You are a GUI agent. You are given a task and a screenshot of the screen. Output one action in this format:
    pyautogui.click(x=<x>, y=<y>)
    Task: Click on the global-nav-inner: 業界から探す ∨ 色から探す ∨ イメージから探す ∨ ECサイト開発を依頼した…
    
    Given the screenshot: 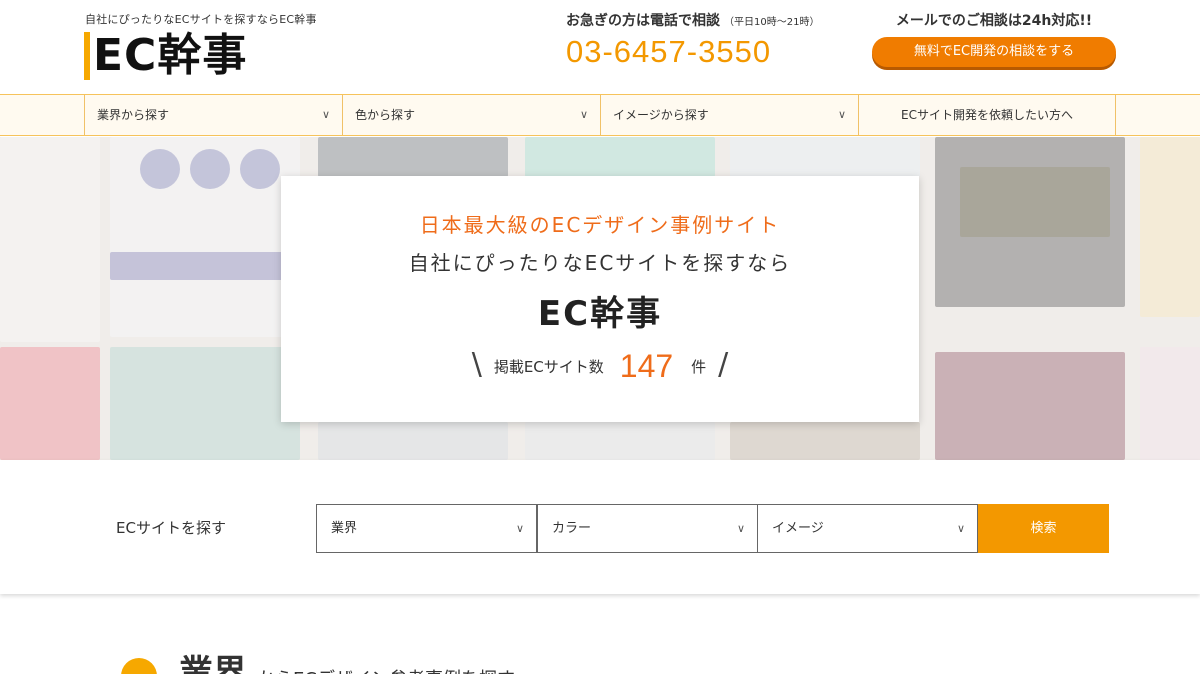 What is the action you would take?
    pyautogui.click(x=600, y=115)
    